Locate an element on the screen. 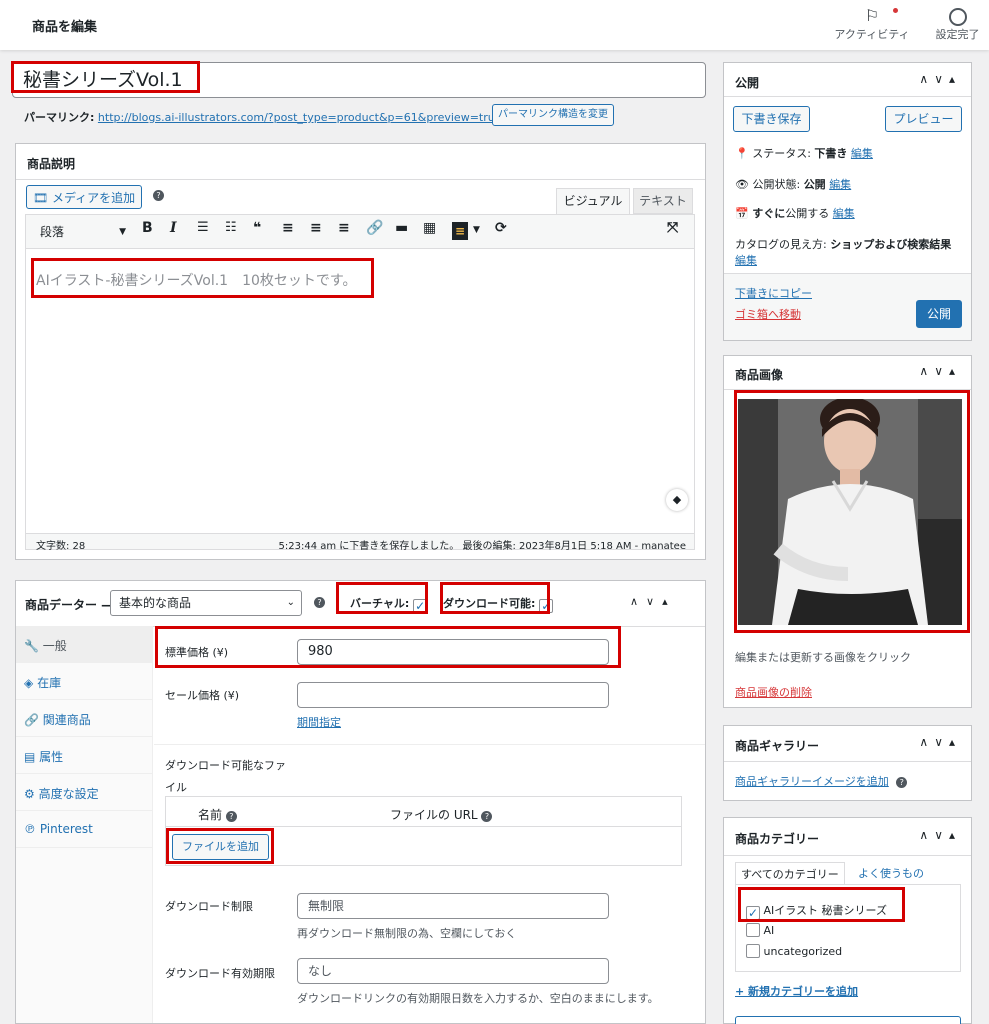 The height and width of the screenshot is (1024, 989). link-icon: 🔗 is located at coordinates (374, 228).